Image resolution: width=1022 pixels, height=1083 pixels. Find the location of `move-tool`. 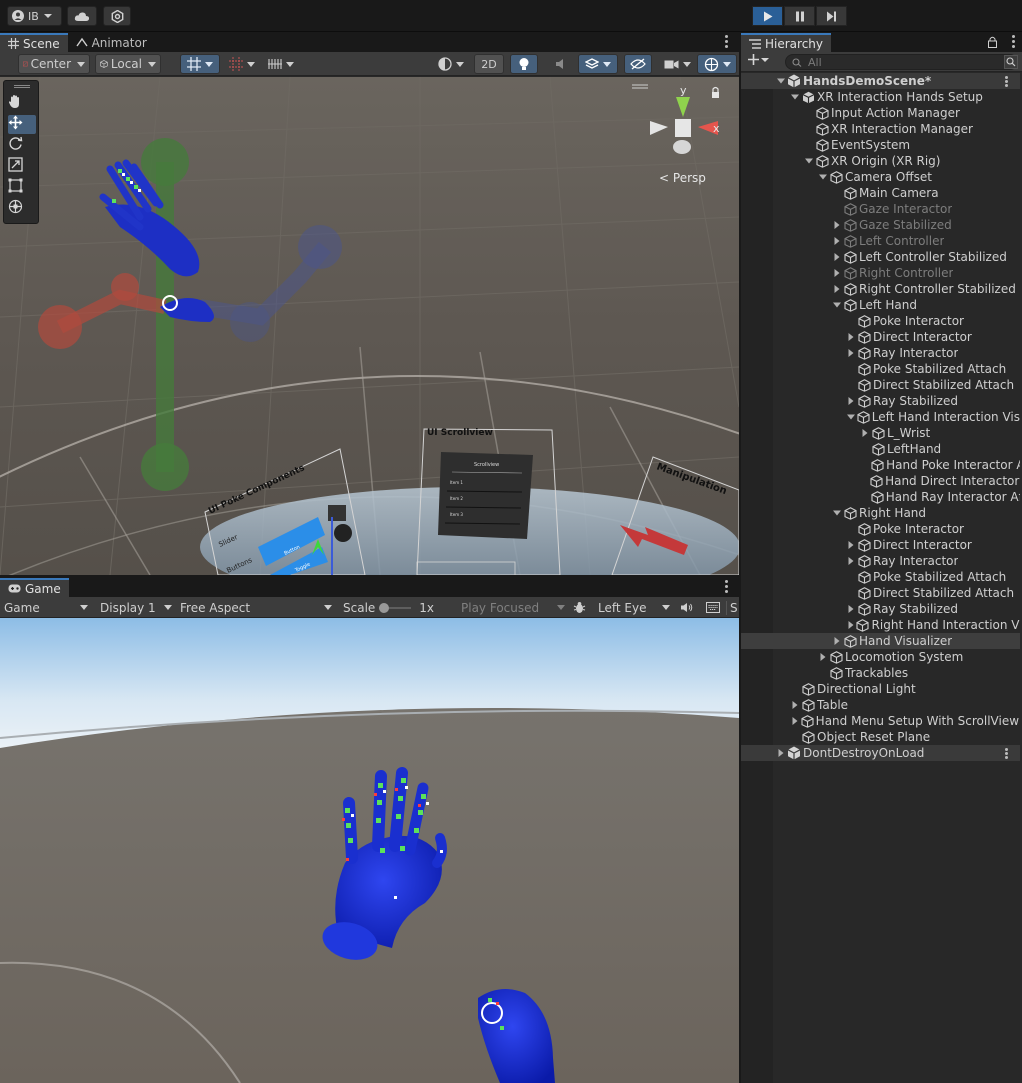

move-tool is located at coordinates (22, 124).